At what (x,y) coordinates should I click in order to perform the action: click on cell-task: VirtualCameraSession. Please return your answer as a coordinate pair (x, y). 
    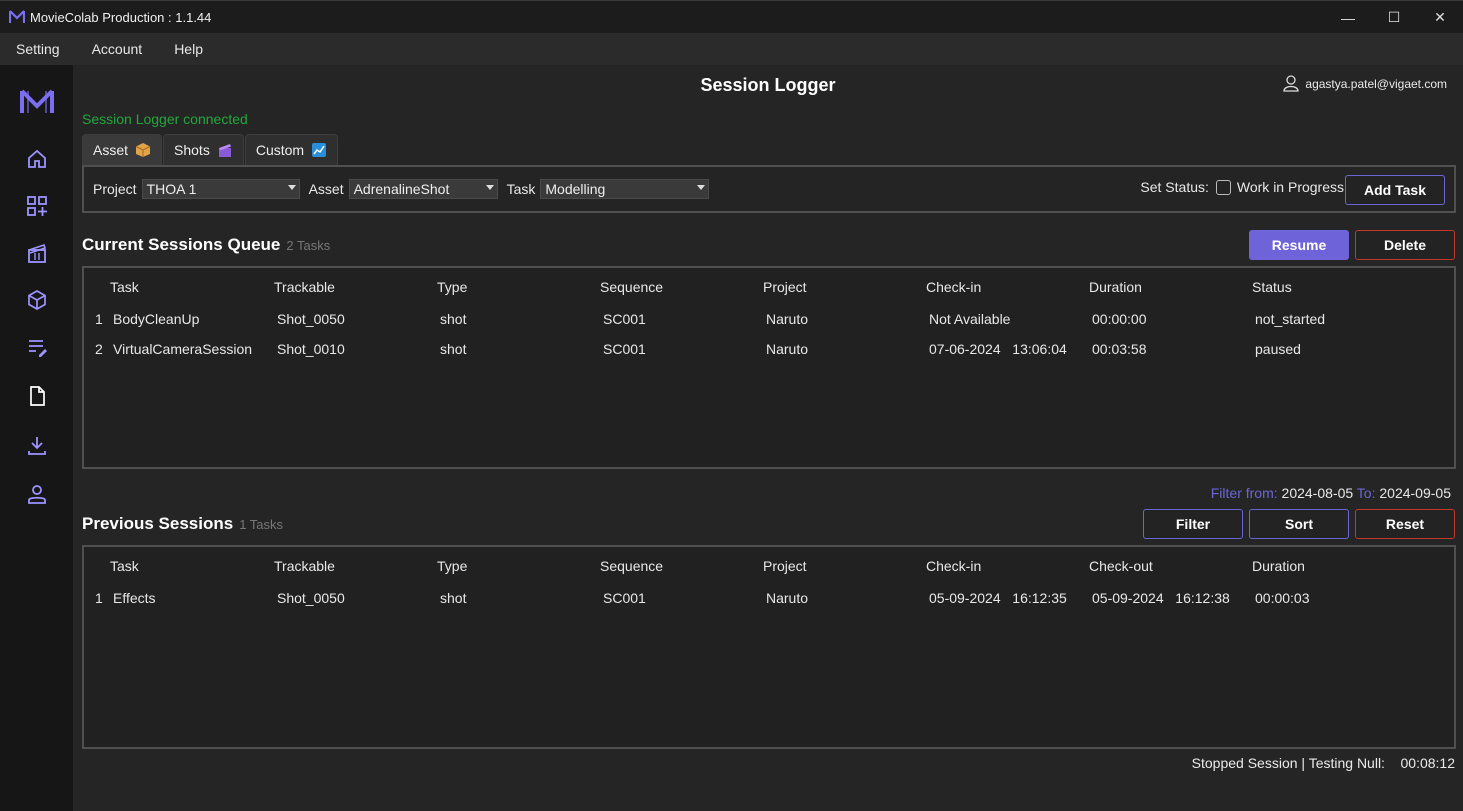
    Looking at the image, I should click on (183, 349).